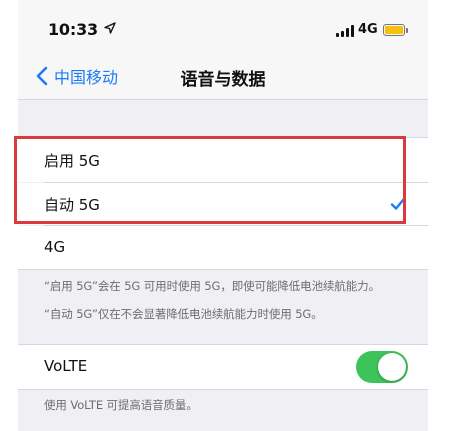 Image resolution: width=462 pixels, height=431 pixels. I want to click on option-row-4g: 4G, so click(223, 247).